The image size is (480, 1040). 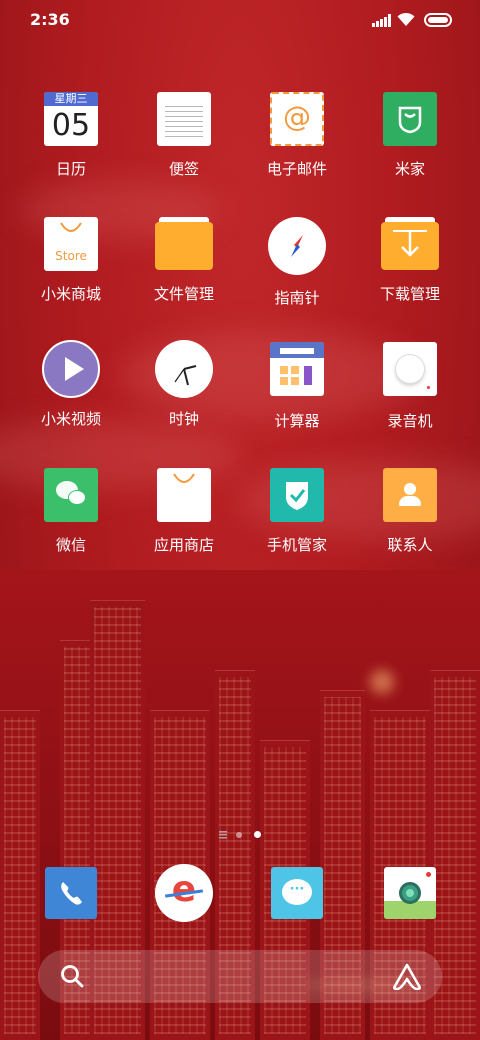 I want to click on browser-icon: e, so click(x=184, y=893).